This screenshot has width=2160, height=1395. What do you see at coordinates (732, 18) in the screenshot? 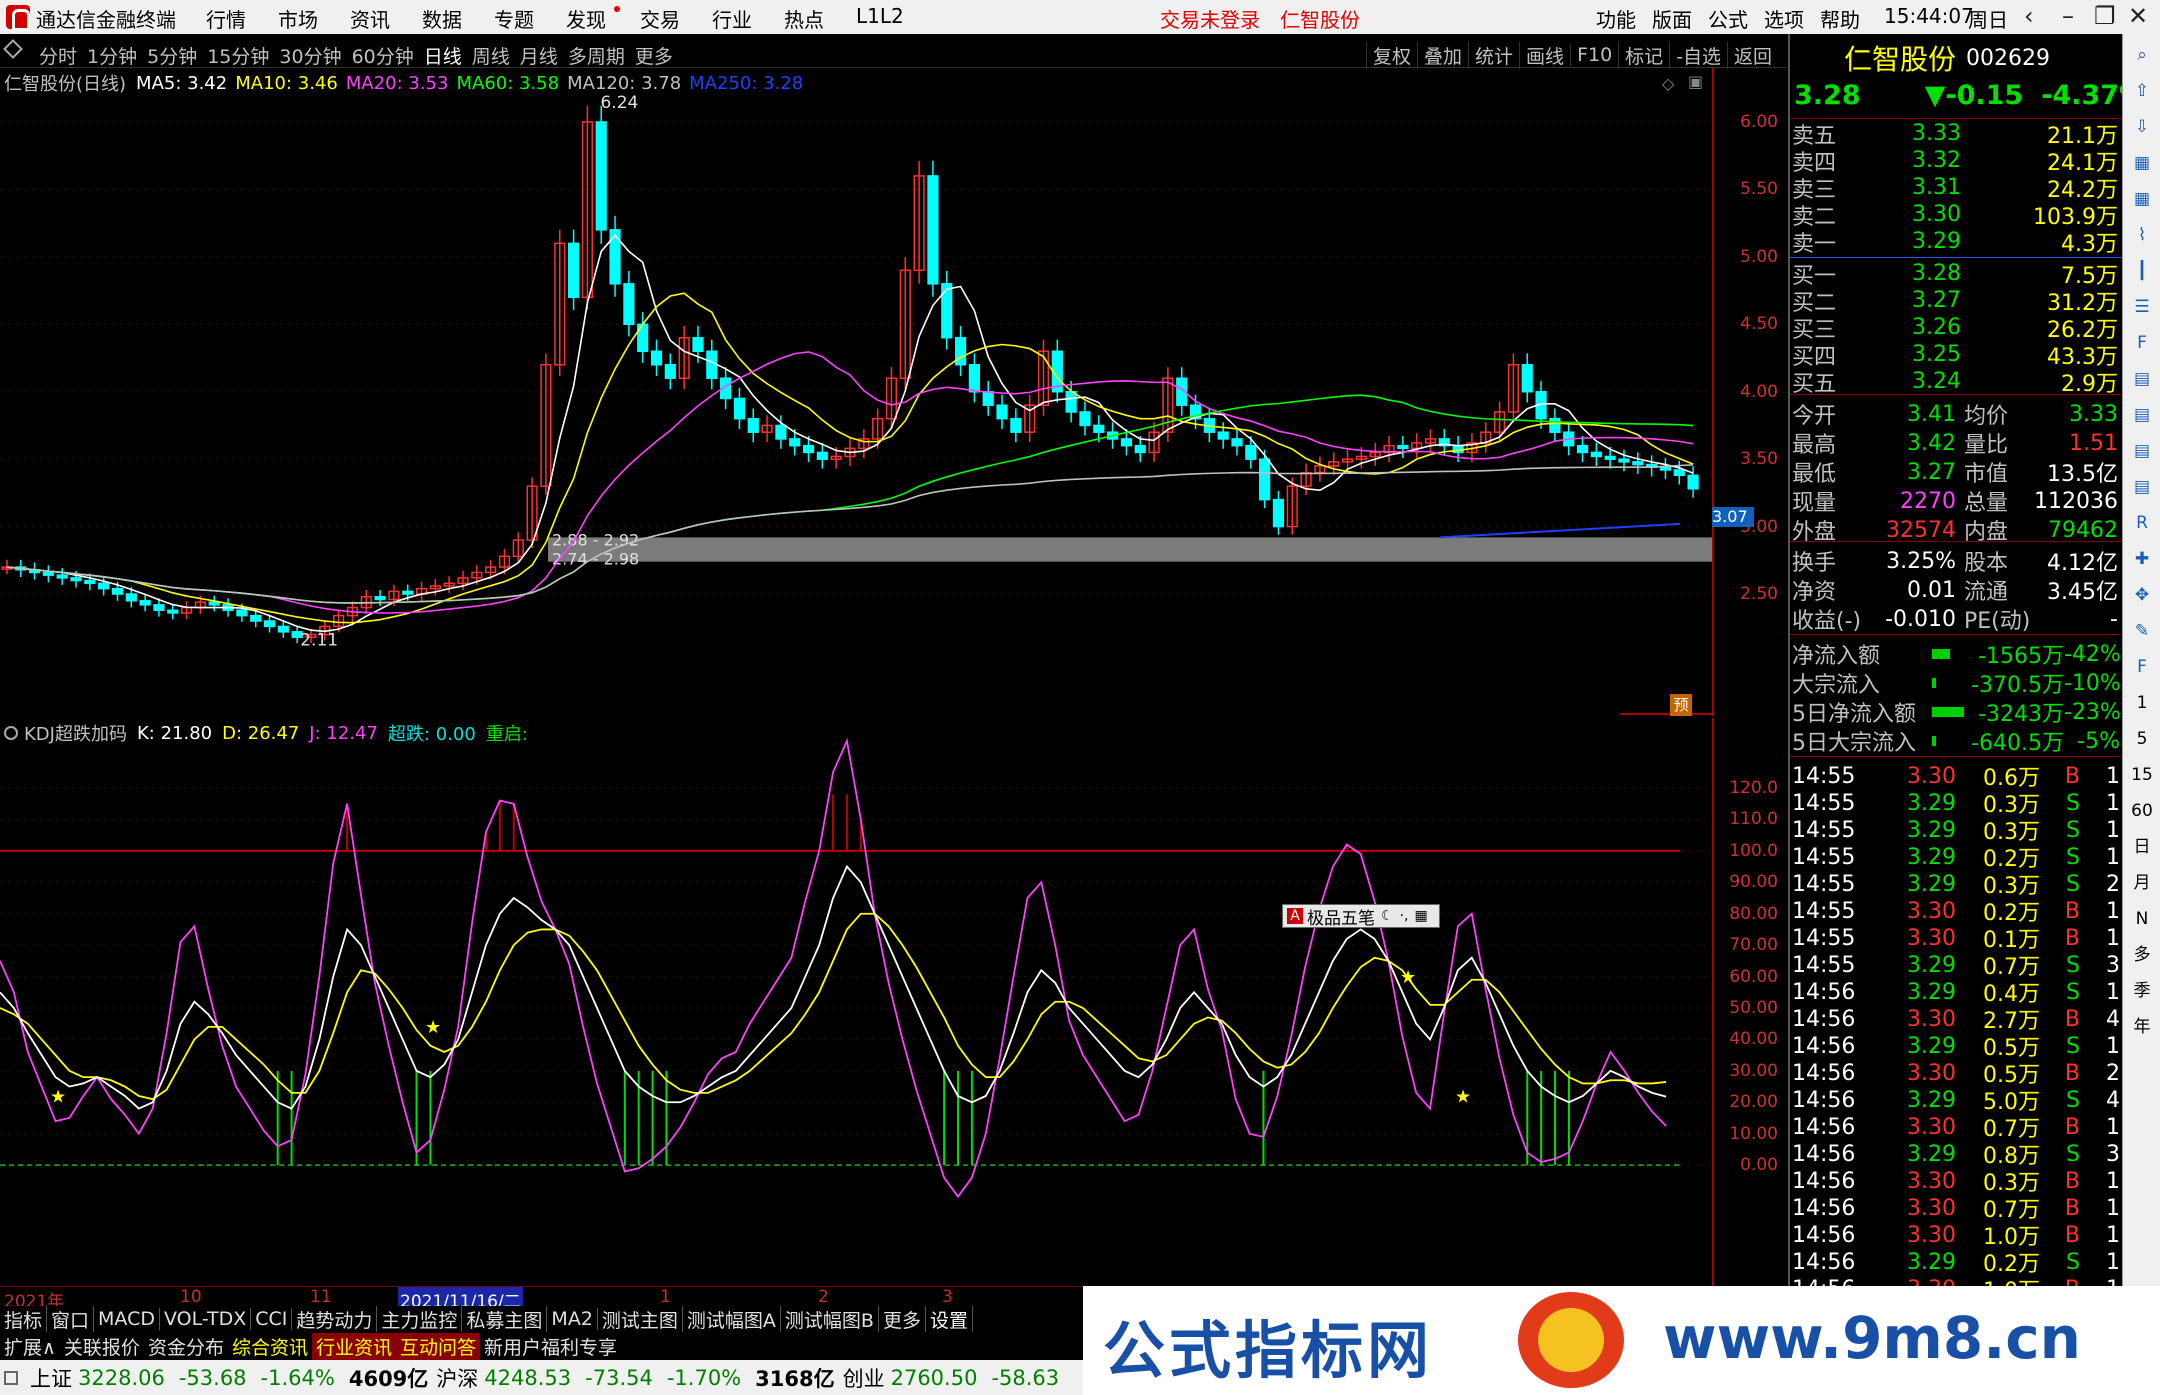
I see `menu-industry: 行业` at bounding box center [732, 18].